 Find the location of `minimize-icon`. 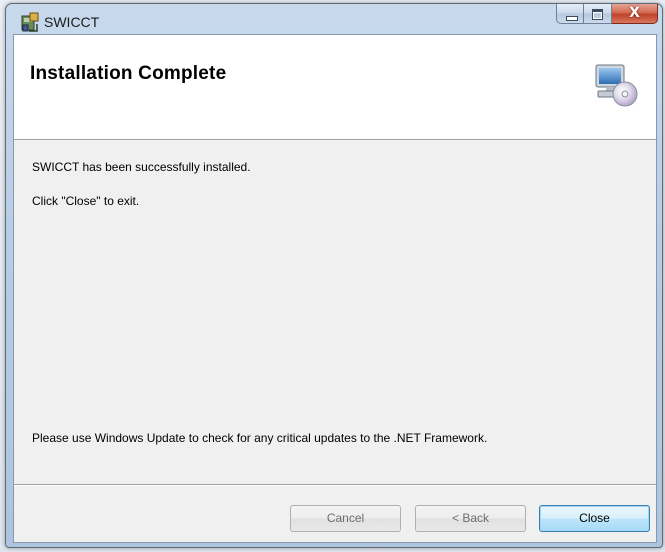

minimize-icon is located at coordinates (572, 18).